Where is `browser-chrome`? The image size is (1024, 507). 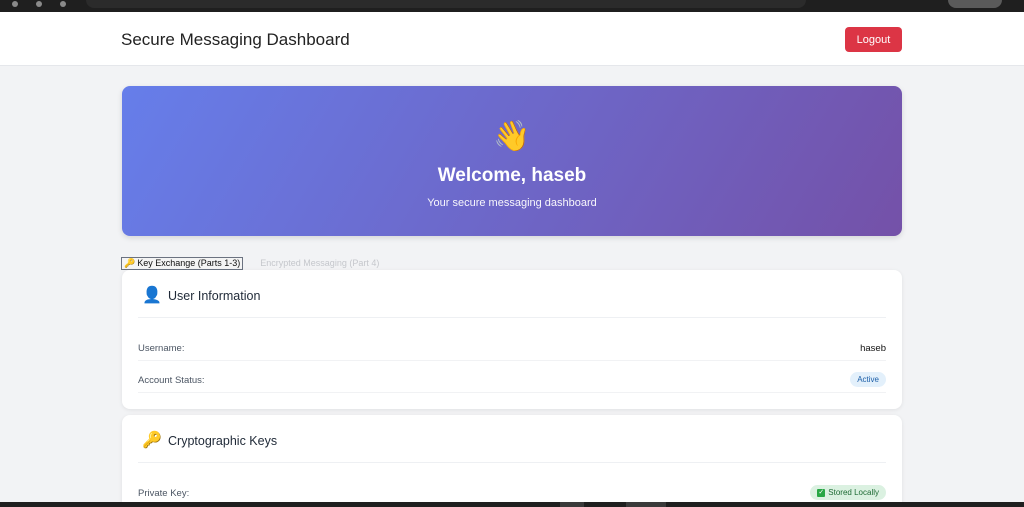 browser-chrome is located at coordinates (512, 6).